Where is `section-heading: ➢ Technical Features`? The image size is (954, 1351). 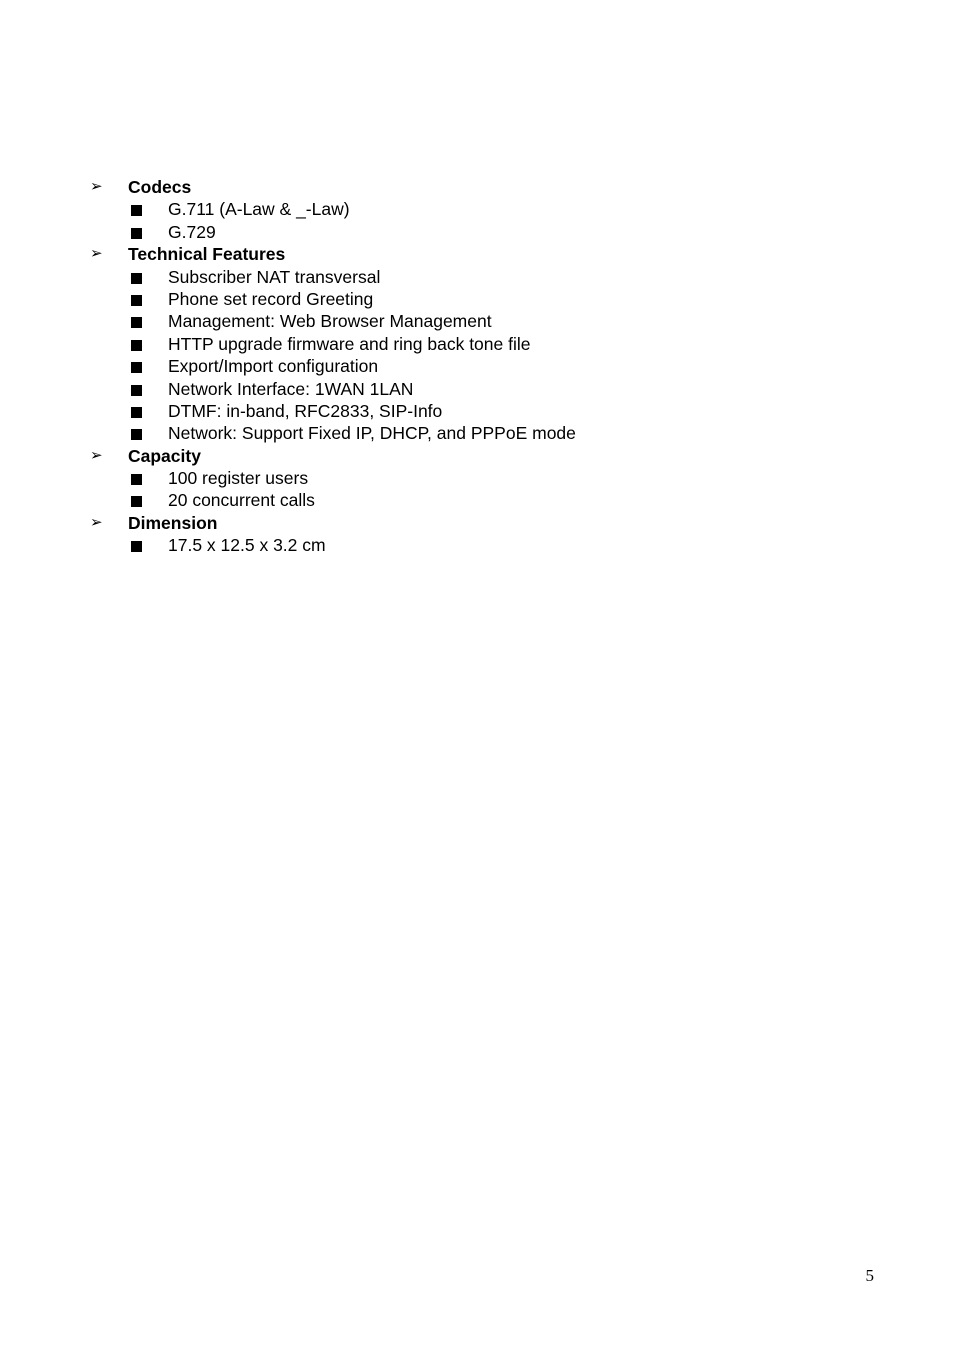 section-heading: ➢ Technical Features is located at coordinates (488, 254).